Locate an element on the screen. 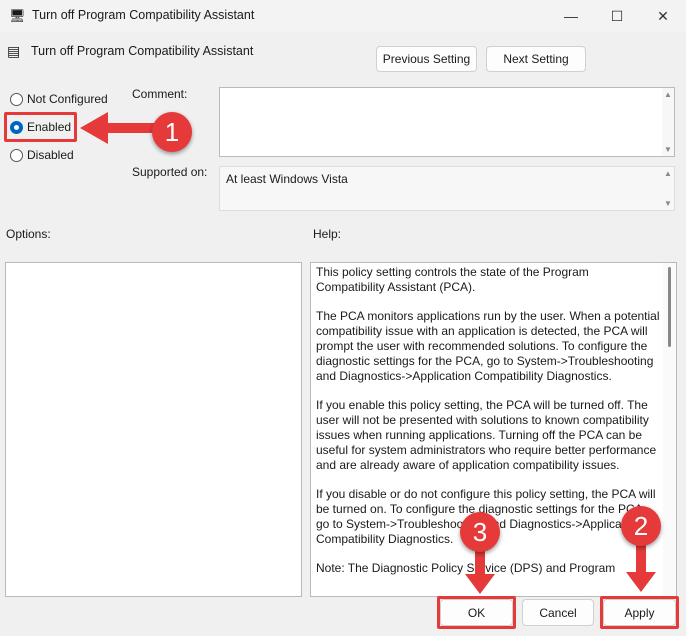 This screenshot has width=686, height=636. annotation-step-2: 2 is located at coordinates (641, 526).